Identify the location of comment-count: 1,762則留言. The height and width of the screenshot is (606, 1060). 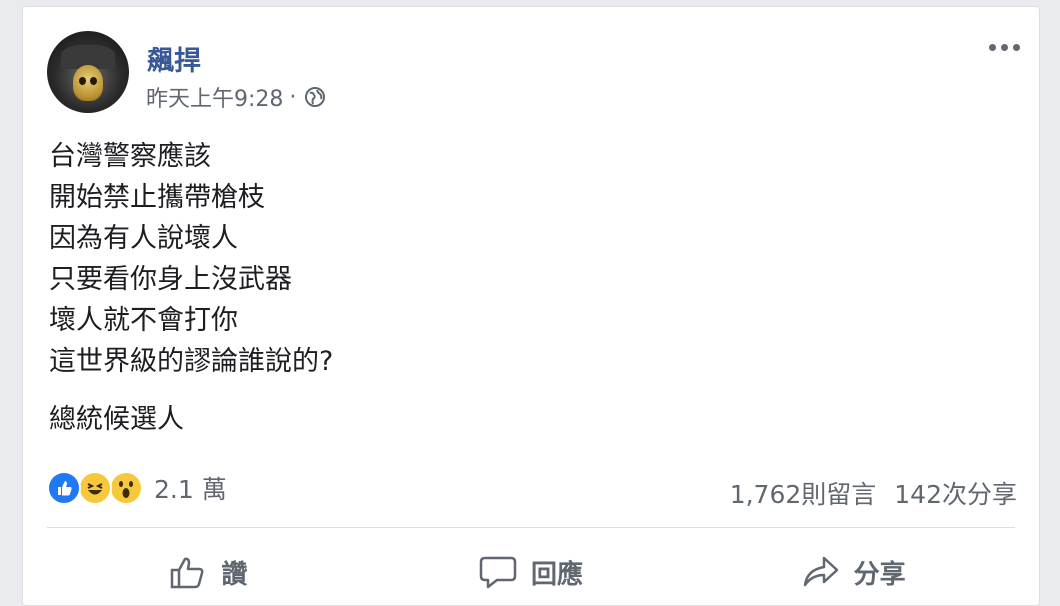
(803, 493).